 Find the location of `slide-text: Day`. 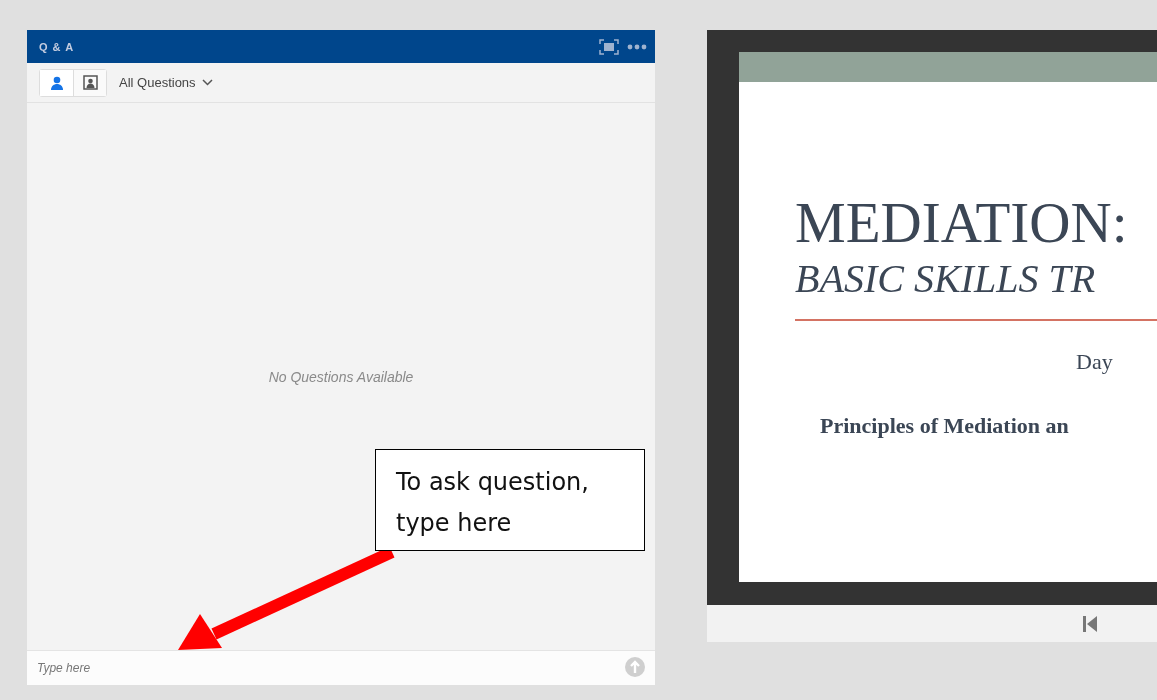

slide-text: Day is located at coordinates (1094, 362).